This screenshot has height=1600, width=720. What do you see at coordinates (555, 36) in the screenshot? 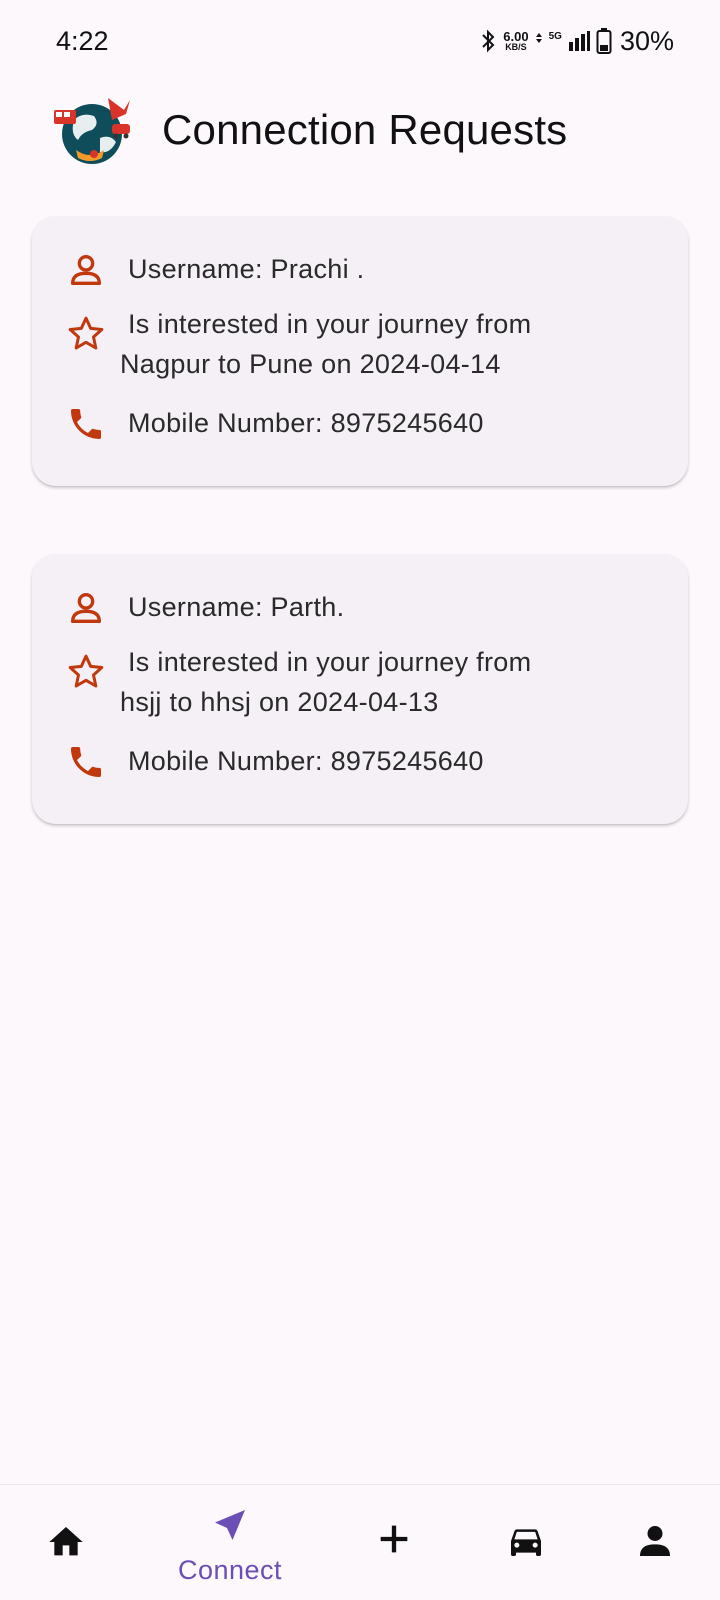
I see `network-type: 5G` at bounding box center [555, 36].